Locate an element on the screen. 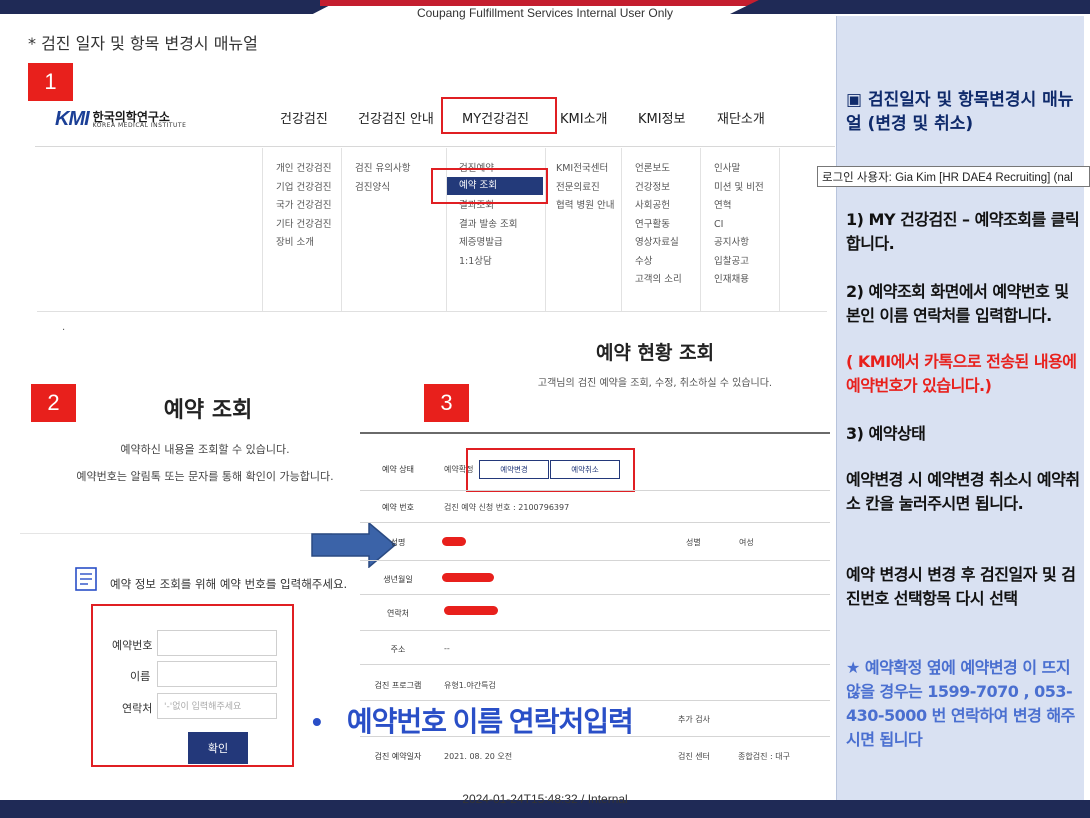 This screenshot has height=818, width=1090. nav-checkup-guide: 건강검진 안내 is located at coordinates (396, 117).